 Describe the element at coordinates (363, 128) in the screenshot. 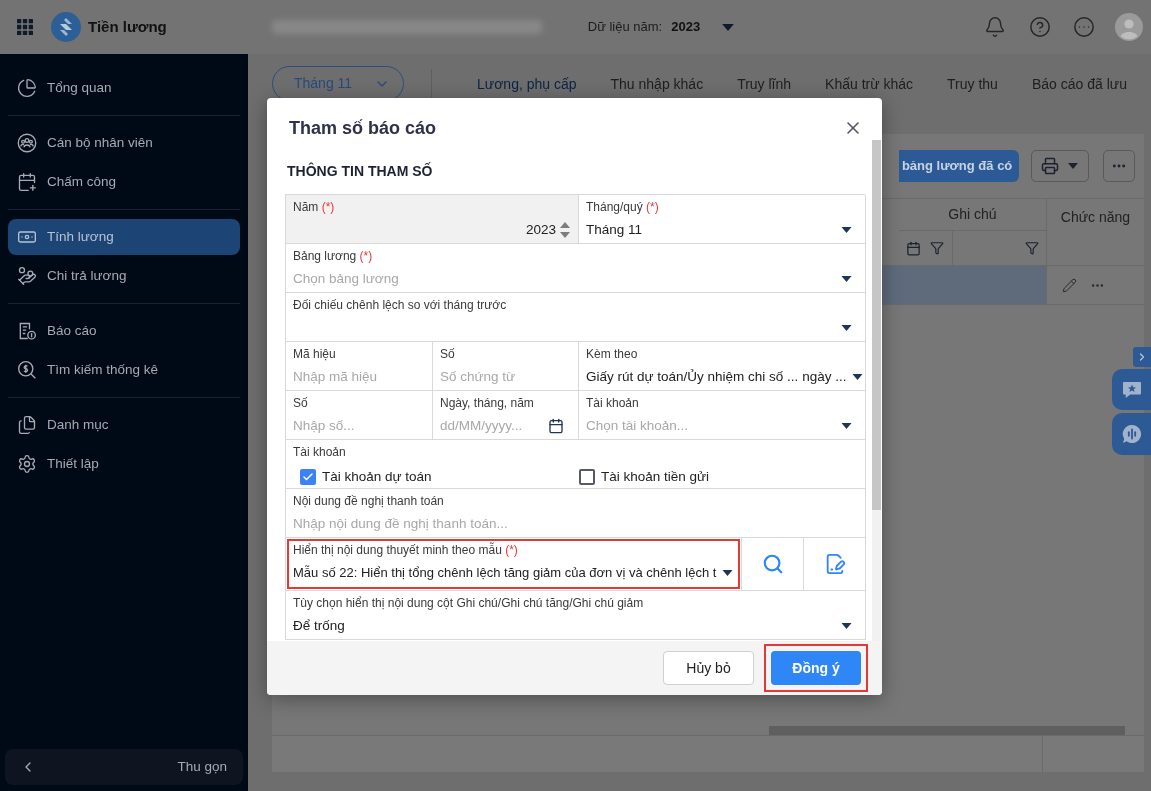

I see `dialog-title: Tham số báo cáo` at that location.